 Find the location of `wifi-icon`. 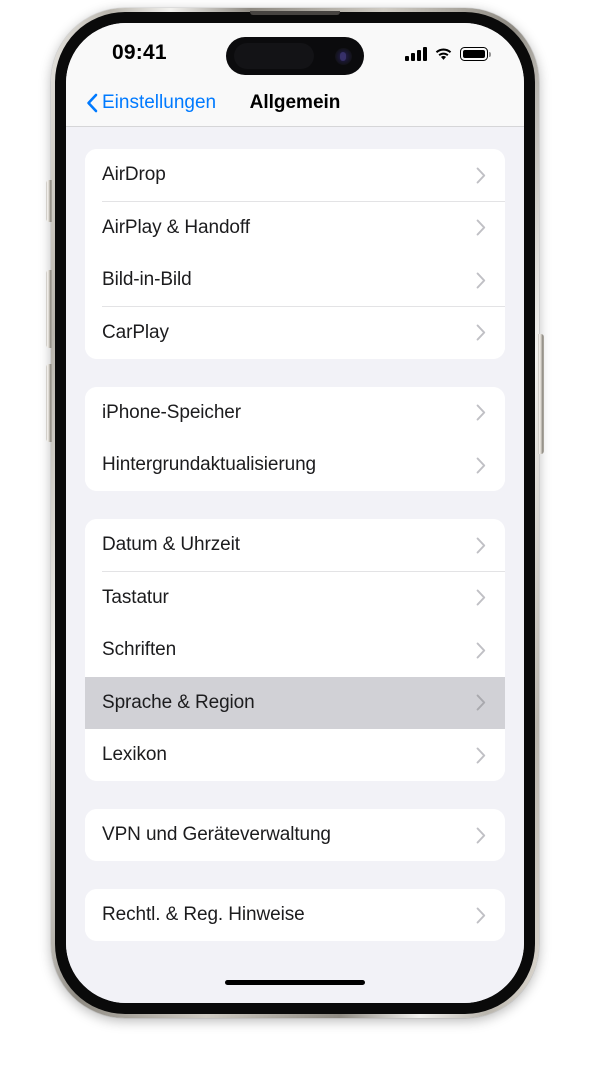

wifi-icon is located at coordinates (443, 54).